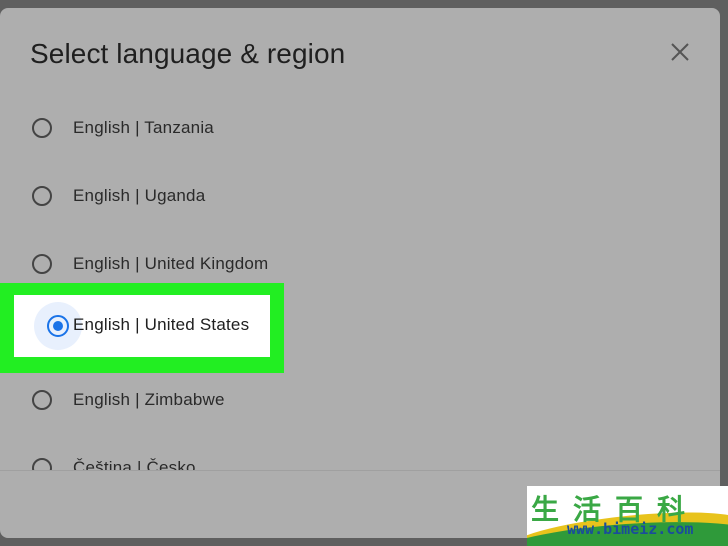 This screenshot has height=546, width=728. I want to click on option-english-united-states: English | United States, so click(142, 326).